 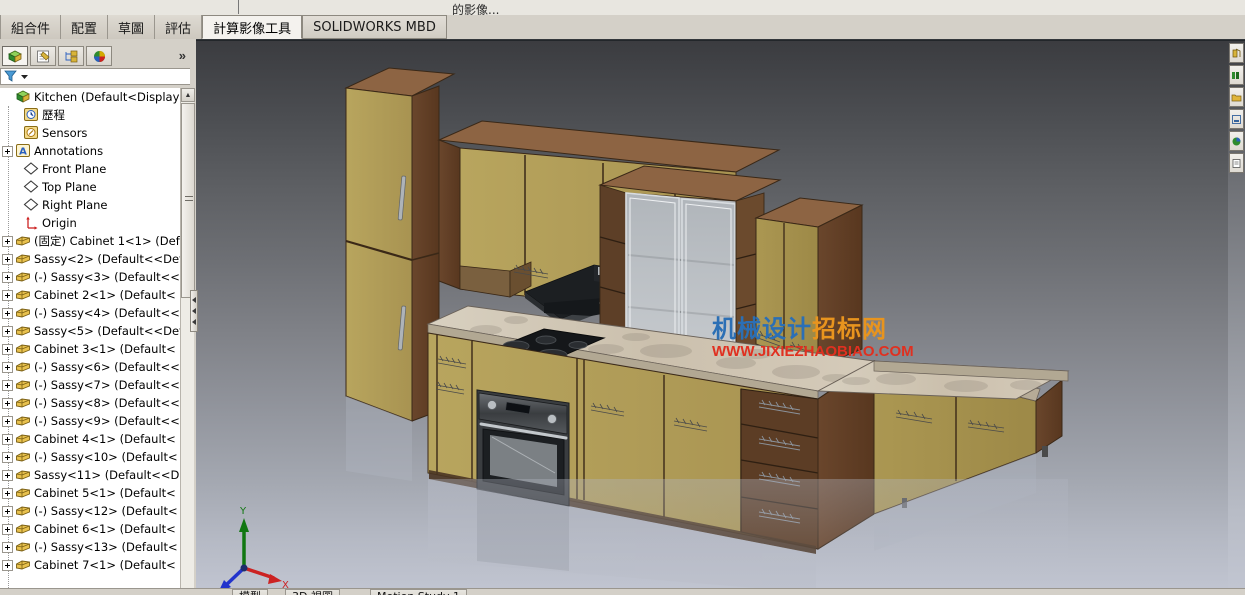 I want to click on tree-item-label: Cabinet 7<1> (Default<, so click(x=105, y=565).